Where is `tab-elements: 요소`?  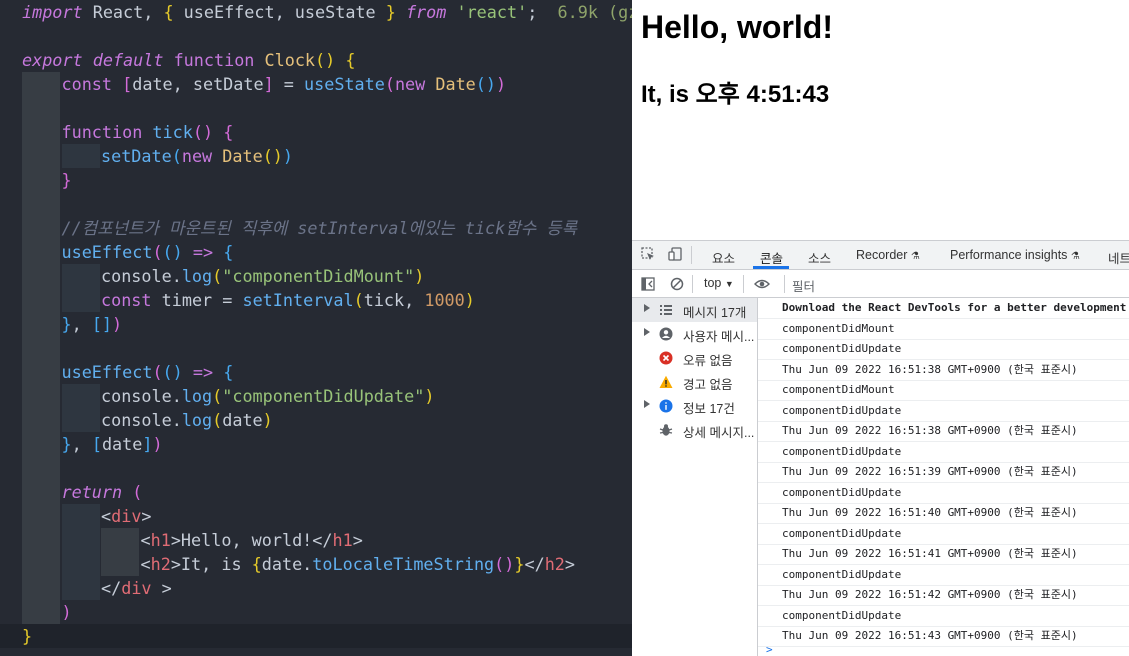 tab-elements: 요소 is located at coordinates (723, 257).